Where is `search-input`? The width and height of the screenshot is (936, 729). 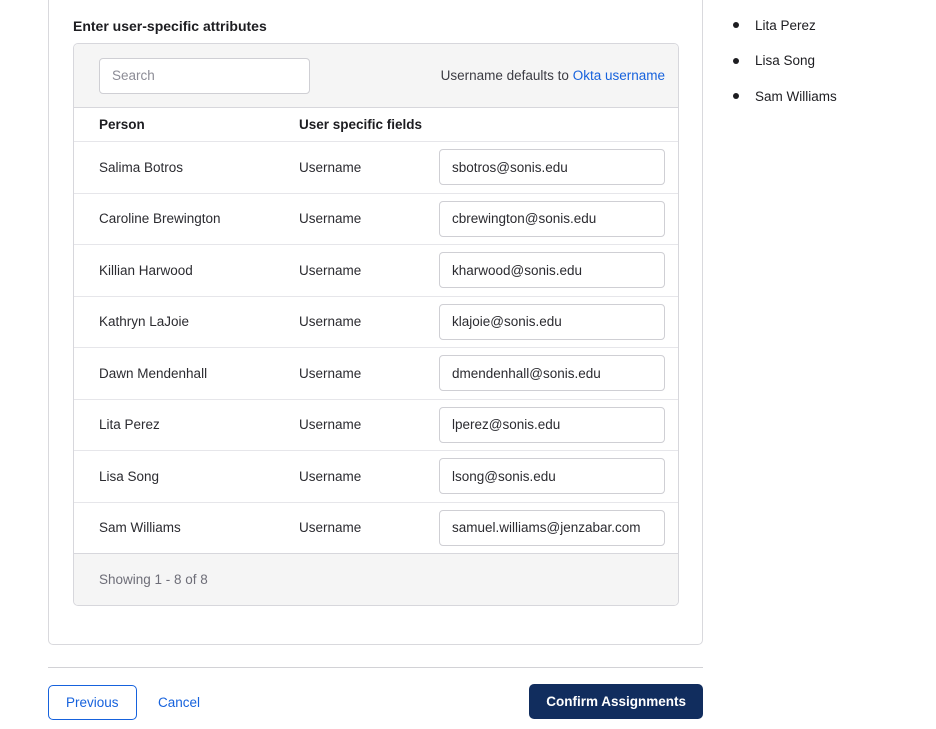 search-input is located at coordinates (204, 75).